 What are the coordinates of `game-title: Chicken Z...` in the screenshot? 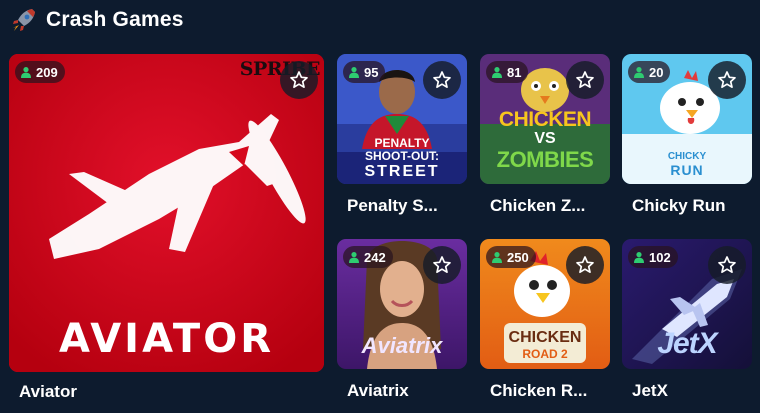 It's located at (537, 206).